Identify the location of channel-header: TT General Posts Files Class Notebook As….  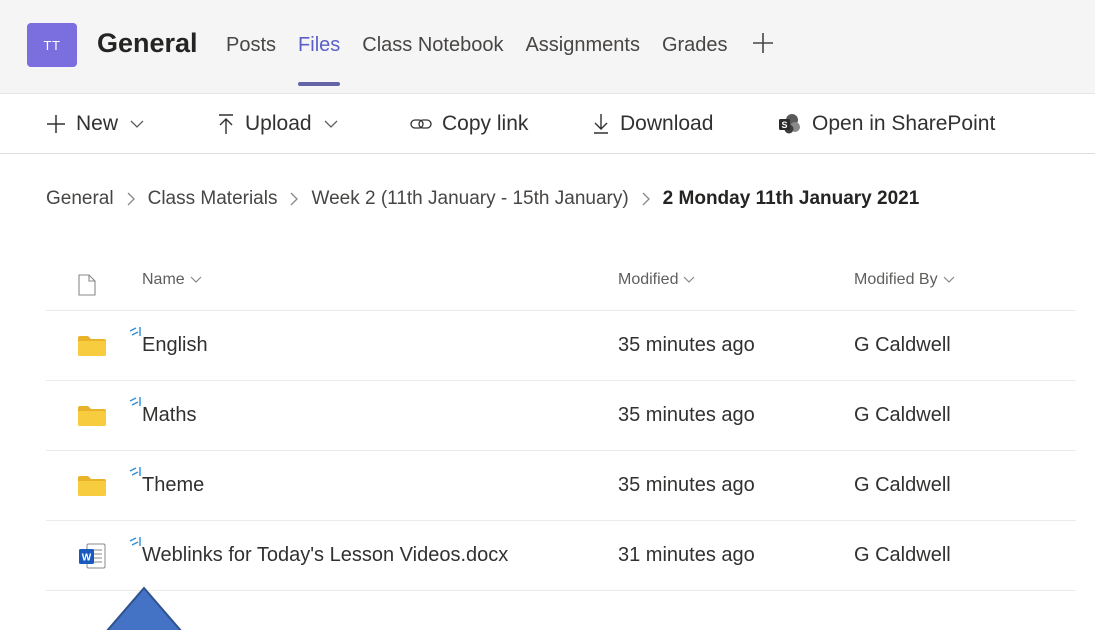
(547, 47).